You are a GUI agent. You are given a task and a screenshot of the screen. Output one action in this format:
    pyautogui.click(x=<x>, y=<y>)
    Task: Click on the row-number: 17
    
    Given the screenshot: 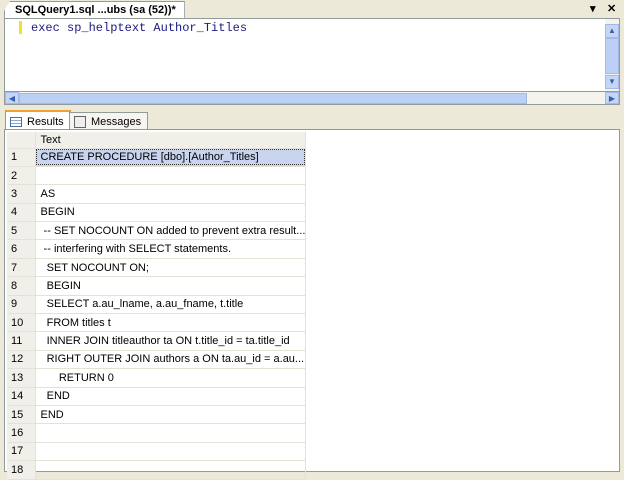 What is the action you would take?
    pyautogui.click(x=21, y=452)
    